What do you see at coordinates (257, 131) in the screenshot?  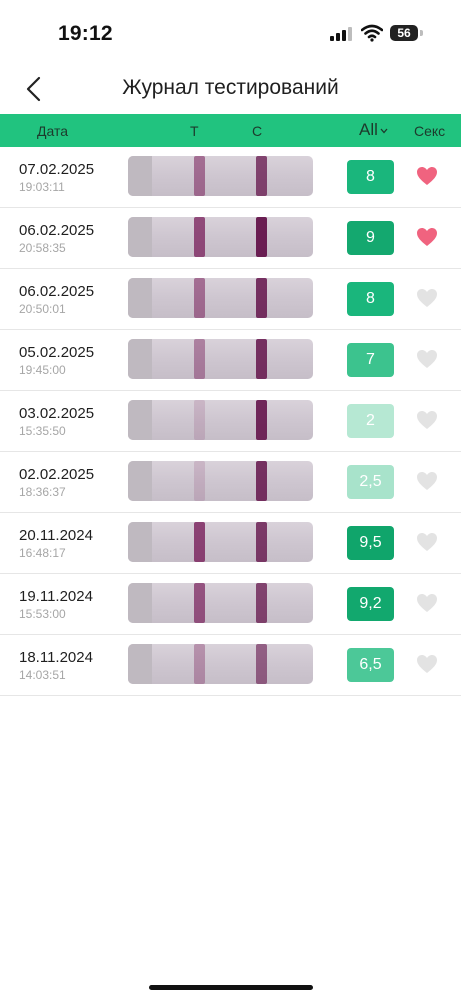 I see `header-c-line: С` at bounding box center [257, 131].